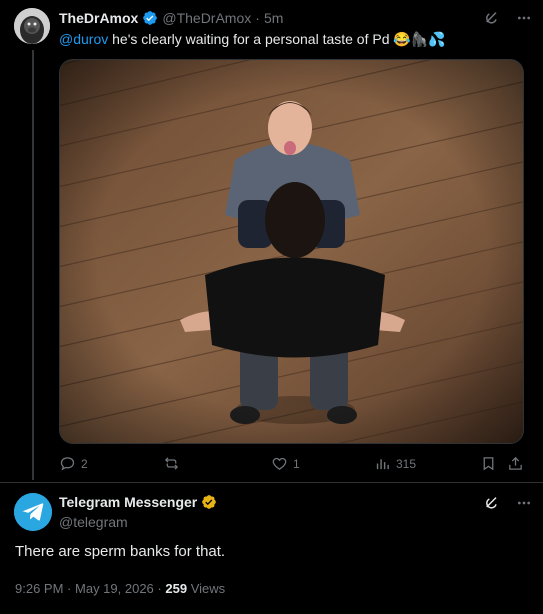  Describe the element at coordinates (208, 588) in the screenshot. I see `tweet2-views-label: Views` at that location.